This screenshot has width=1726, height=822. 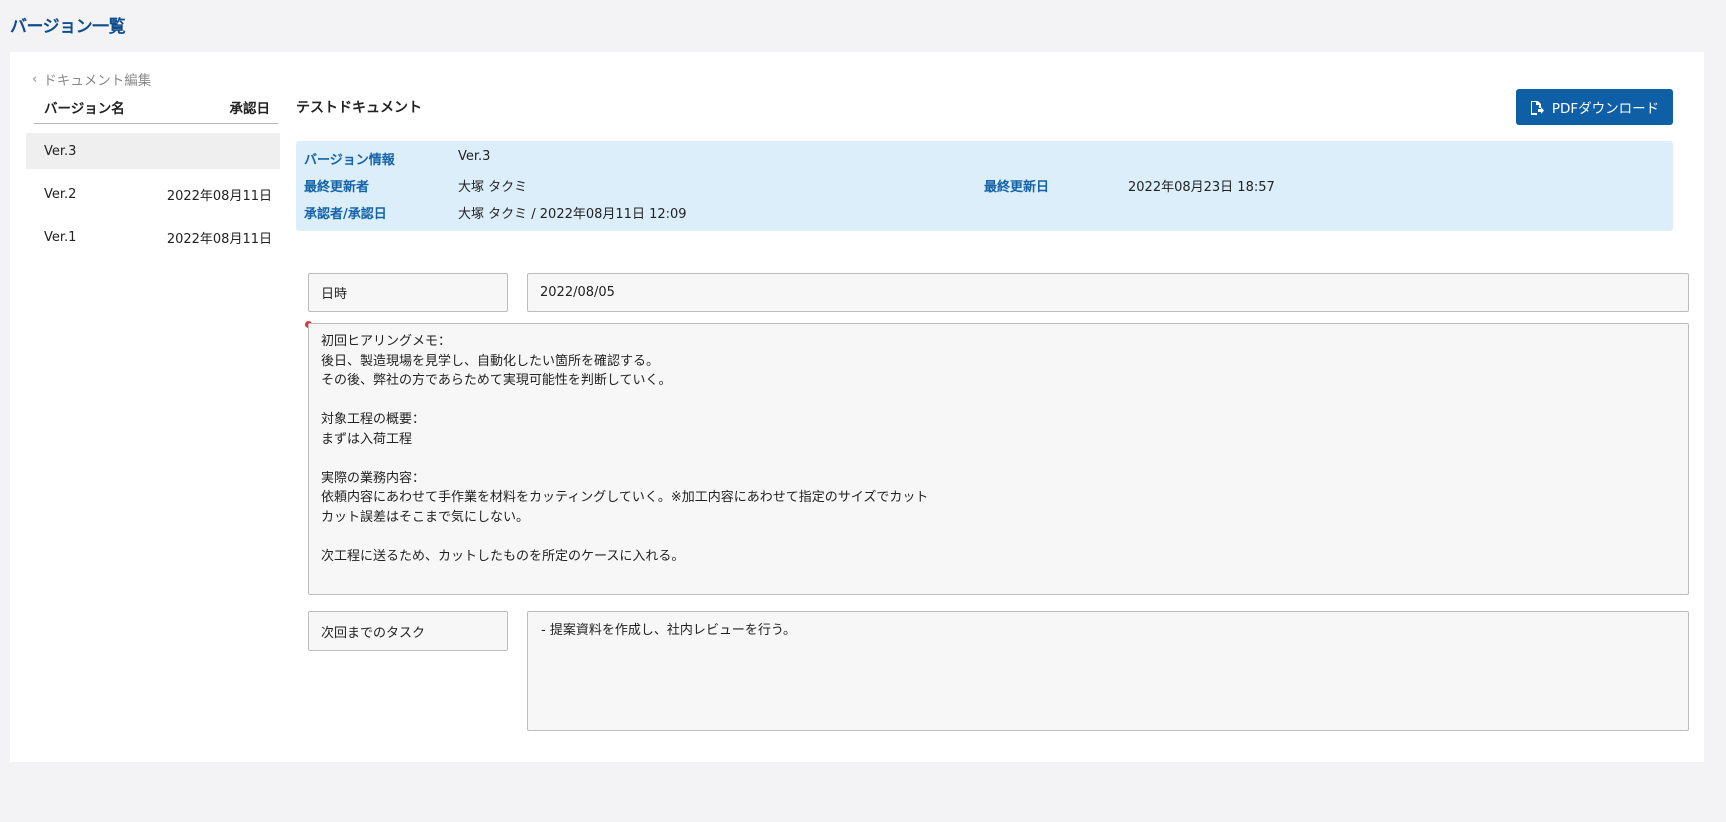 I want to click on approver-label: 承認者/承認日, so click(x=345, y=214).